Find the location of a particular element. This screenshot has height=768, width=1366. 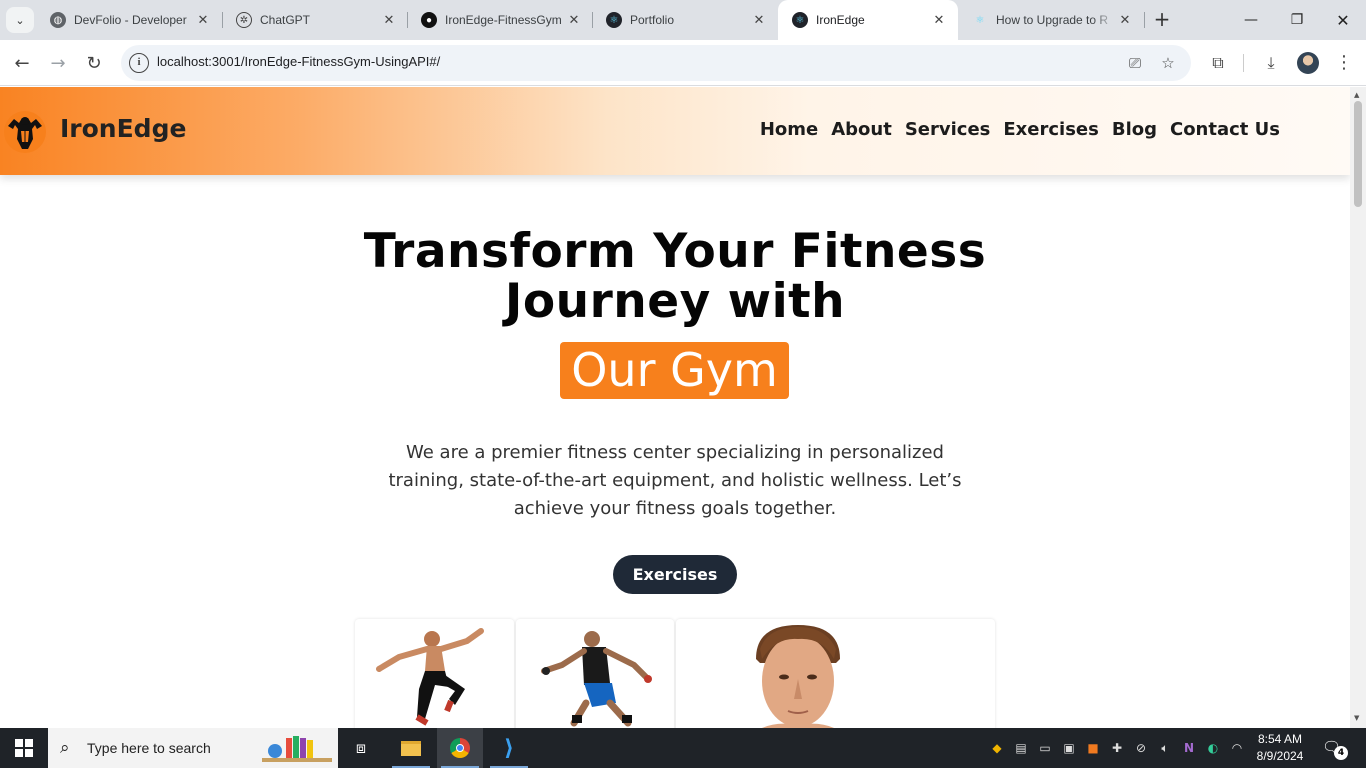

install-app-icon: ⎚ is located at coordinates (1135, 63).